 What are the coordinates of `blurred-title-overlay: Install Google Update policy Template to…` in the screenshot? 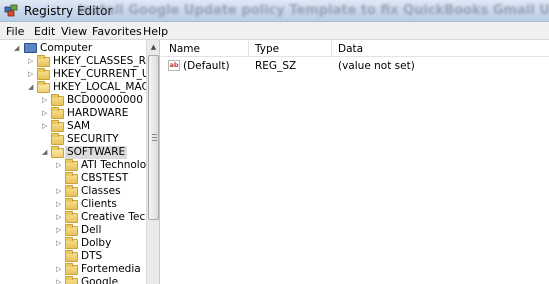 It's located at (313, 10).